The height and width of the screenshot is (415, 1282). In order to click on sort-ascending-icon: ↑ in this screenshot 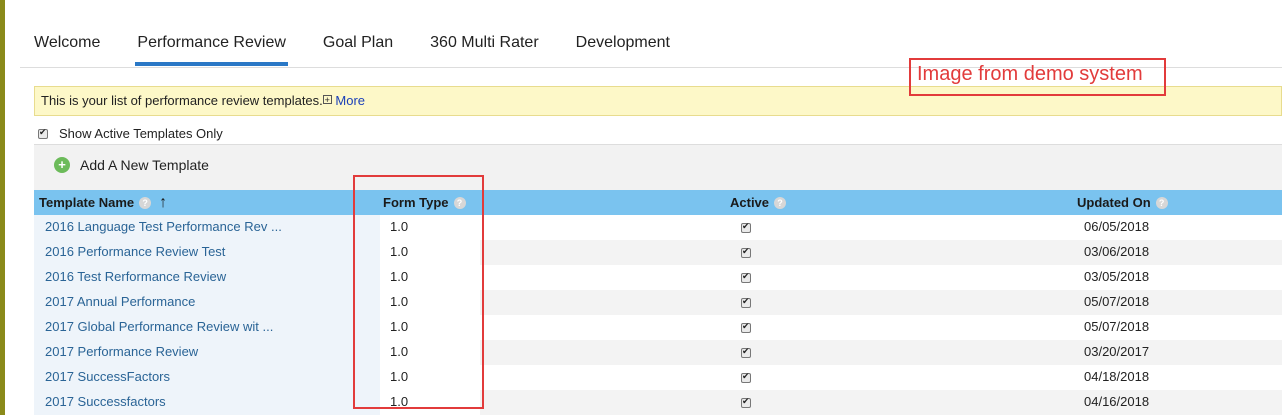, I will do `click(163, 202)`.